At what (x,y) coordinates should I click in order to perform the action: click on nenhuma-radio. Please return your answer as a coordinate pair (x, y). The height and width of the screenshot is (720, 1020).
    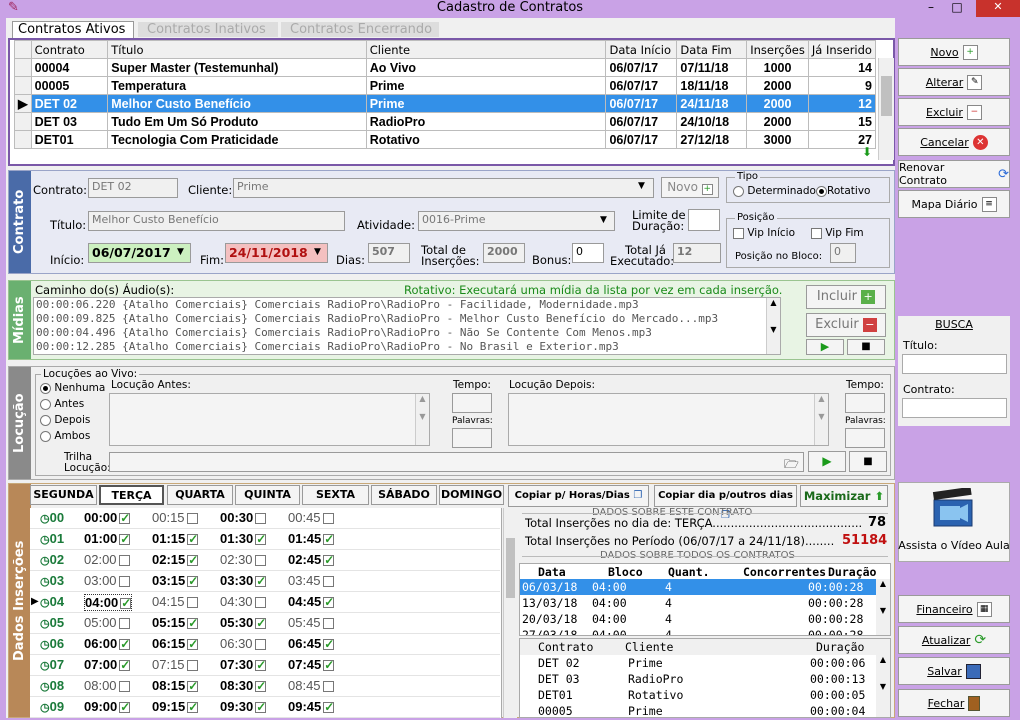
    Looking at the image, I should click on (45, 388).